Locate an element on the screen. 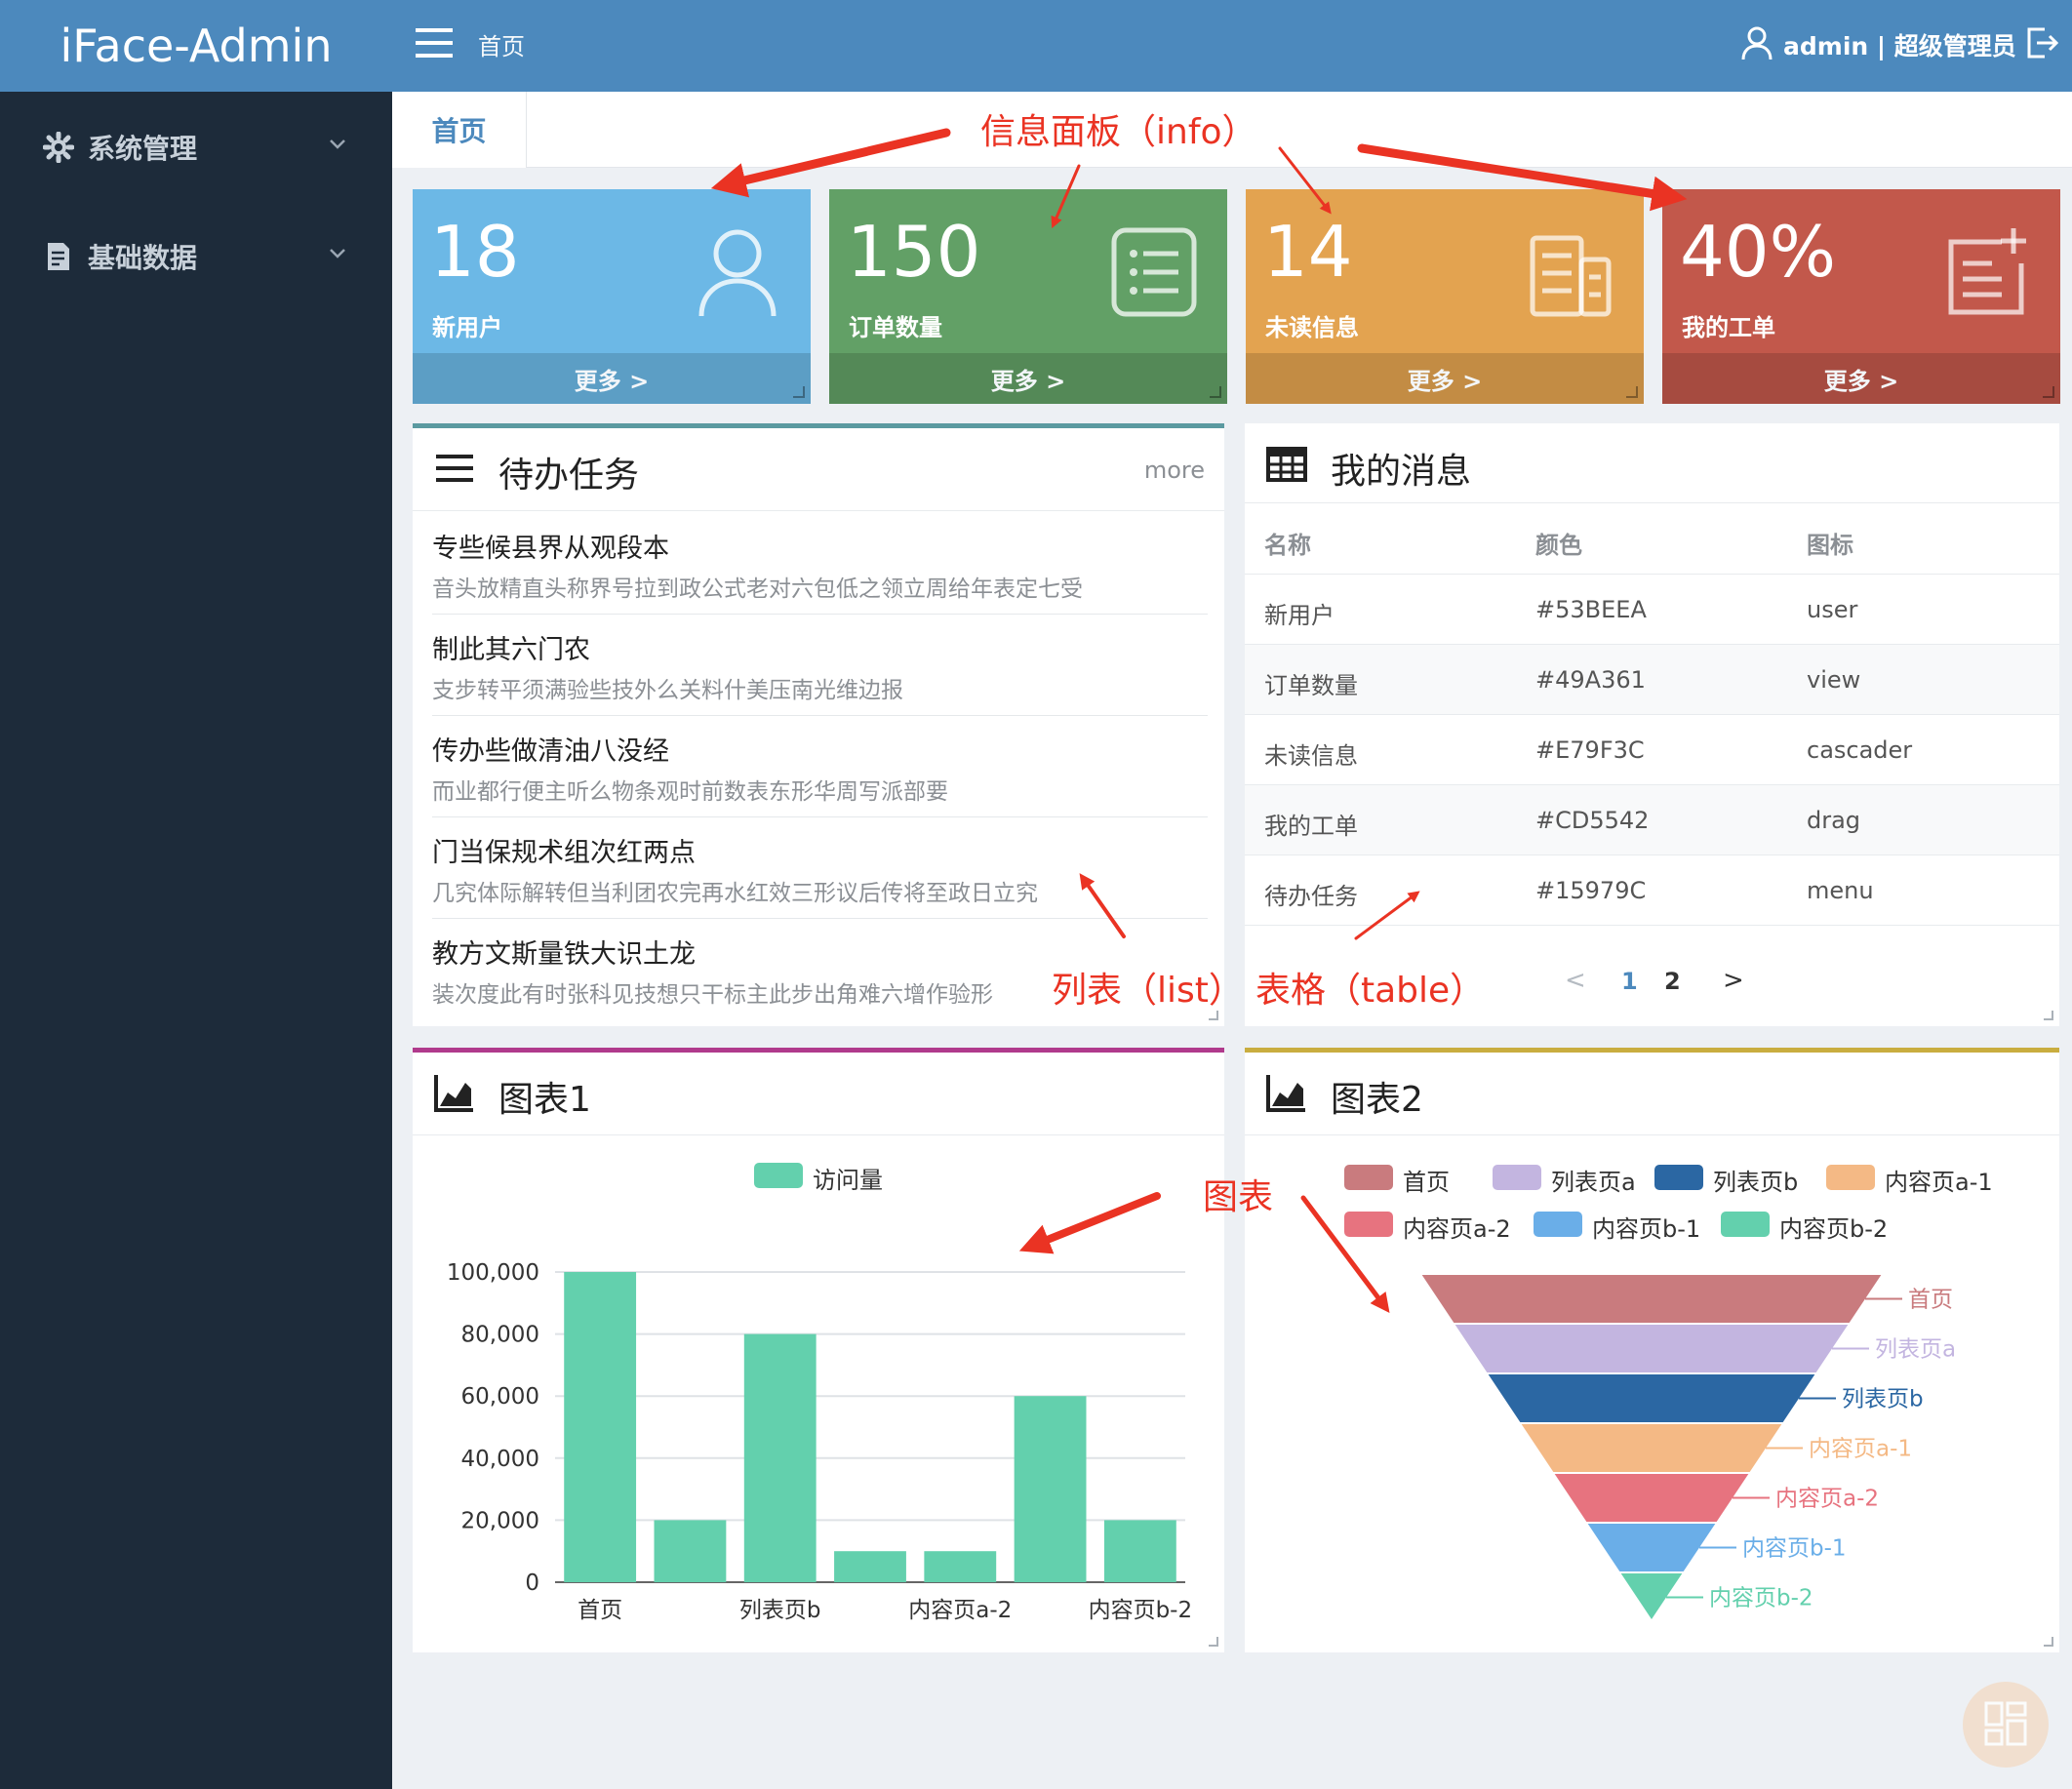 The height and width of the screenshot is (1789, 2072). list-item-title: 教方文斯量铁大识土龙 is located at coordinates (564, 954).